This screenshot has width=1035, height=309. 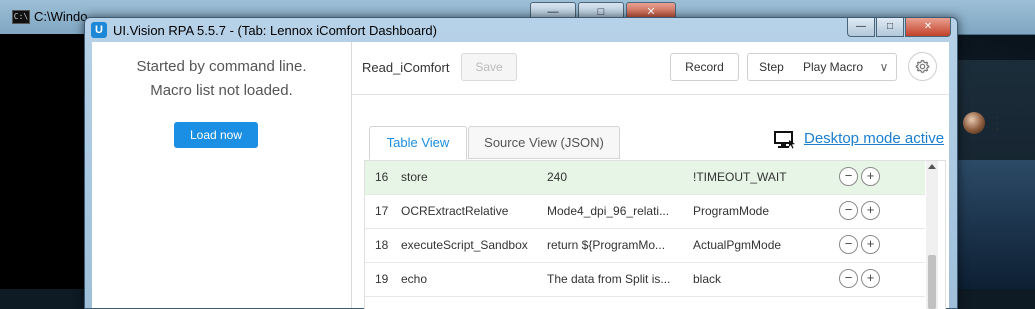 I want to click on maximize-button: □, so click(x=890, y=27).